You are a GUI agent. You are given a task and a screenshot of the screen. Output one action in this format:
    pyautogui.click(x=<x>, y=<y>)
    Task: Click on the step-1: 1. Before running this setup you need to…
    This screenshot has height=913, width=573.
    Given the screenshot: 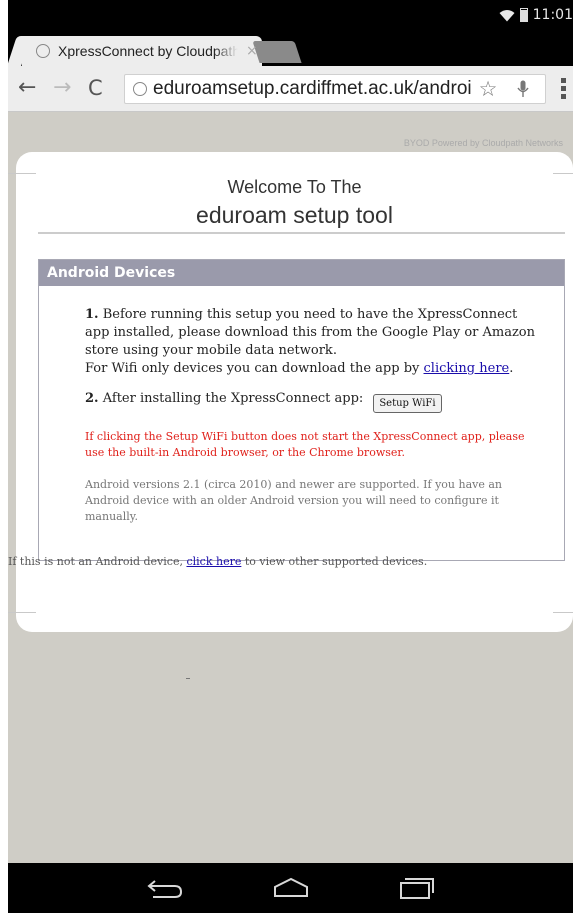 What is the action you would take?
    pyautogui.click(x=314, y=342)
    